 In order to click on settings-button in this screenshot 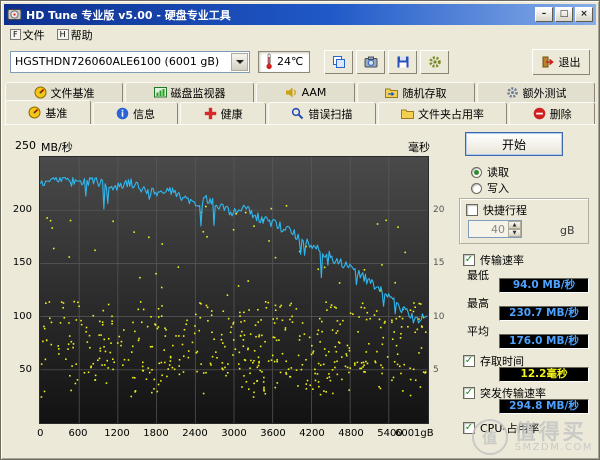, I will do `click(435, 61)`.